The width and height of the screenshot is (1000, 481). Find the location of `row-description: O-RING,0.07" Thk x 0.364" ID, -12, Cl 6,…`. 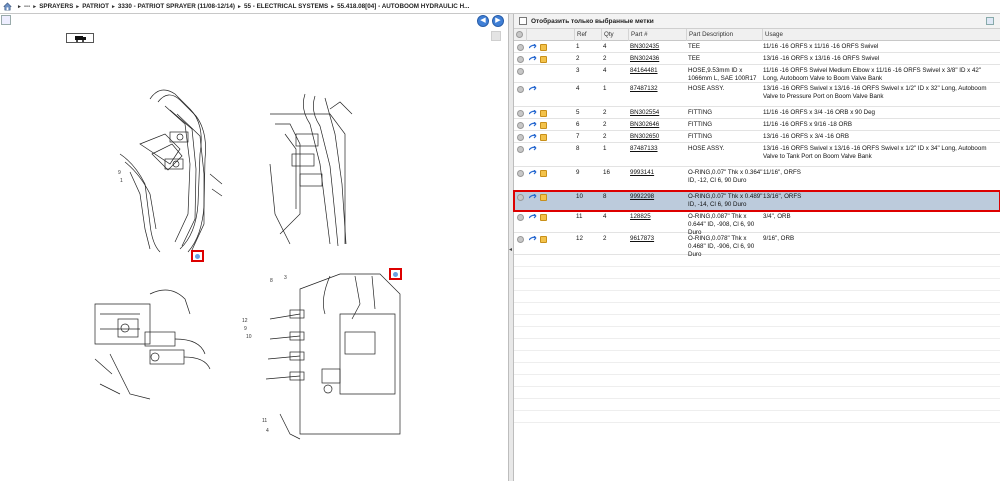

row-description: O-RING,0.07" Thk x 0.364" ID, -12, Cl 6,… is located at coordinates (725, 176).